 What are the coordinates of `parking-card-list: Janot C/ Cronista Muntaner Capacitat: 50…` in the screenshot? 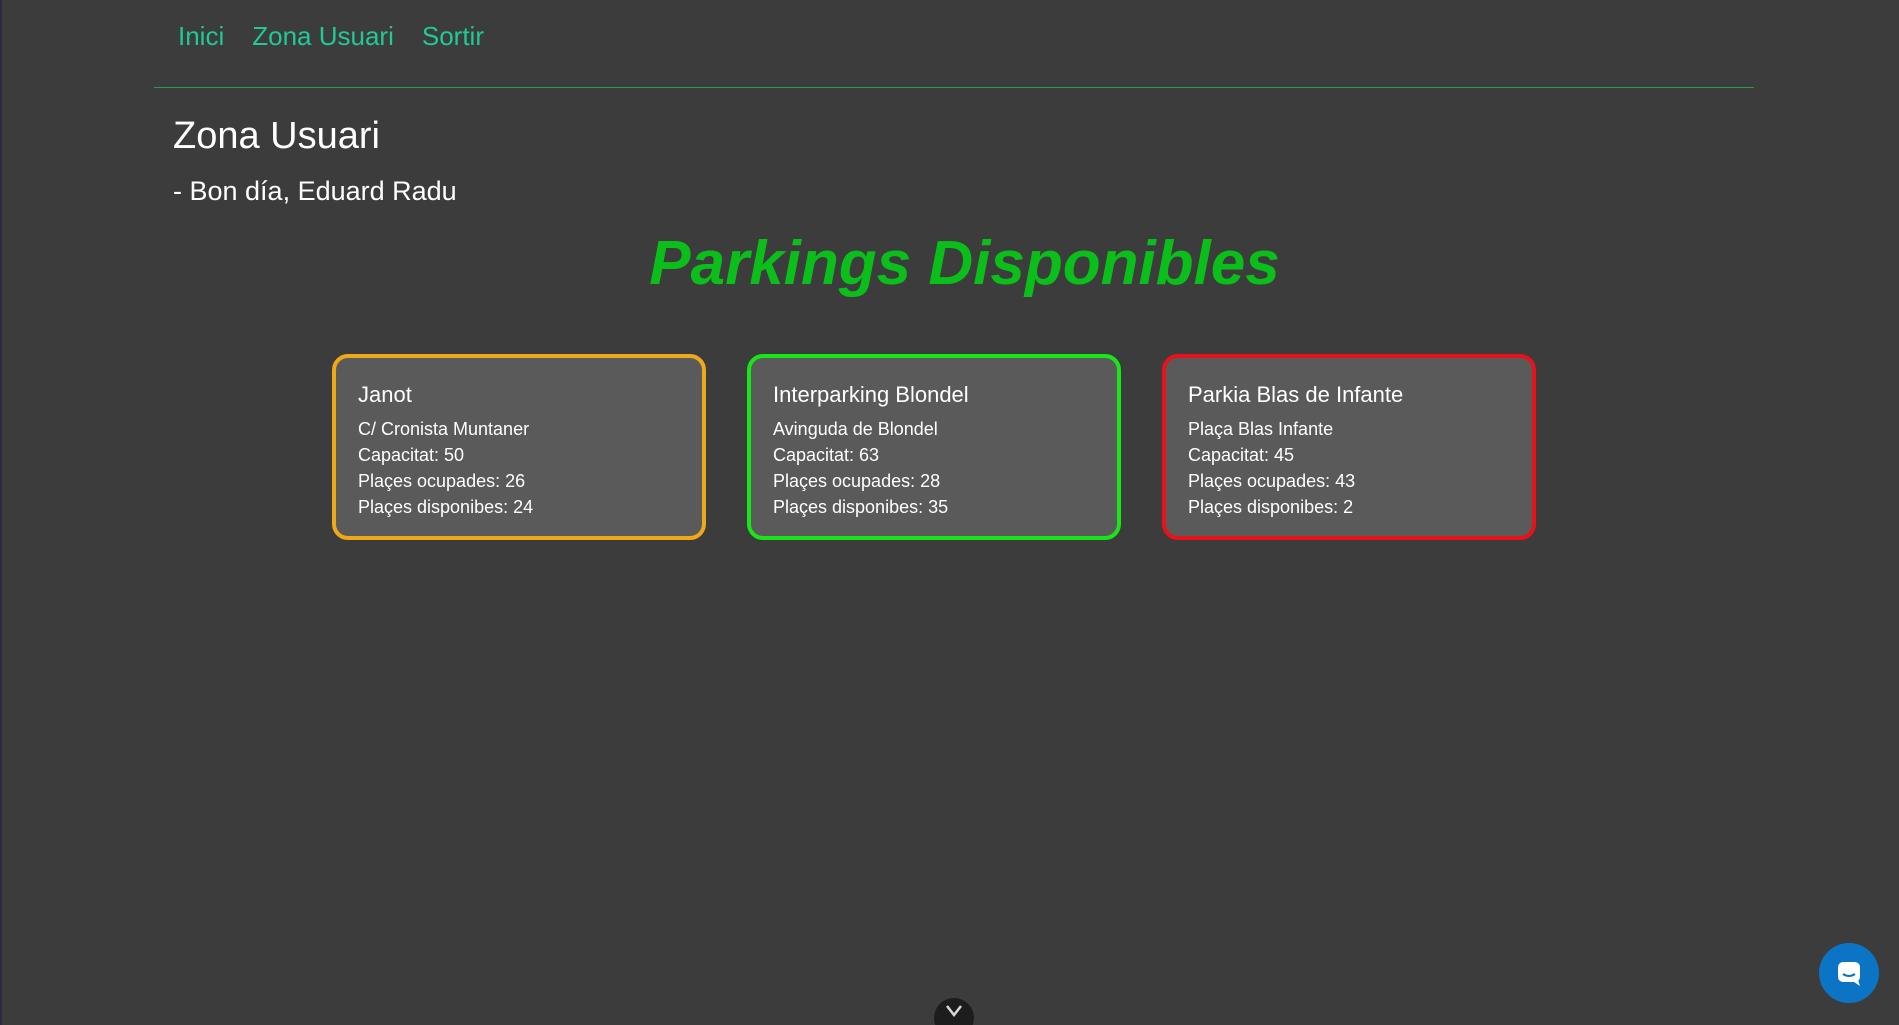 It's located at (934, 447).